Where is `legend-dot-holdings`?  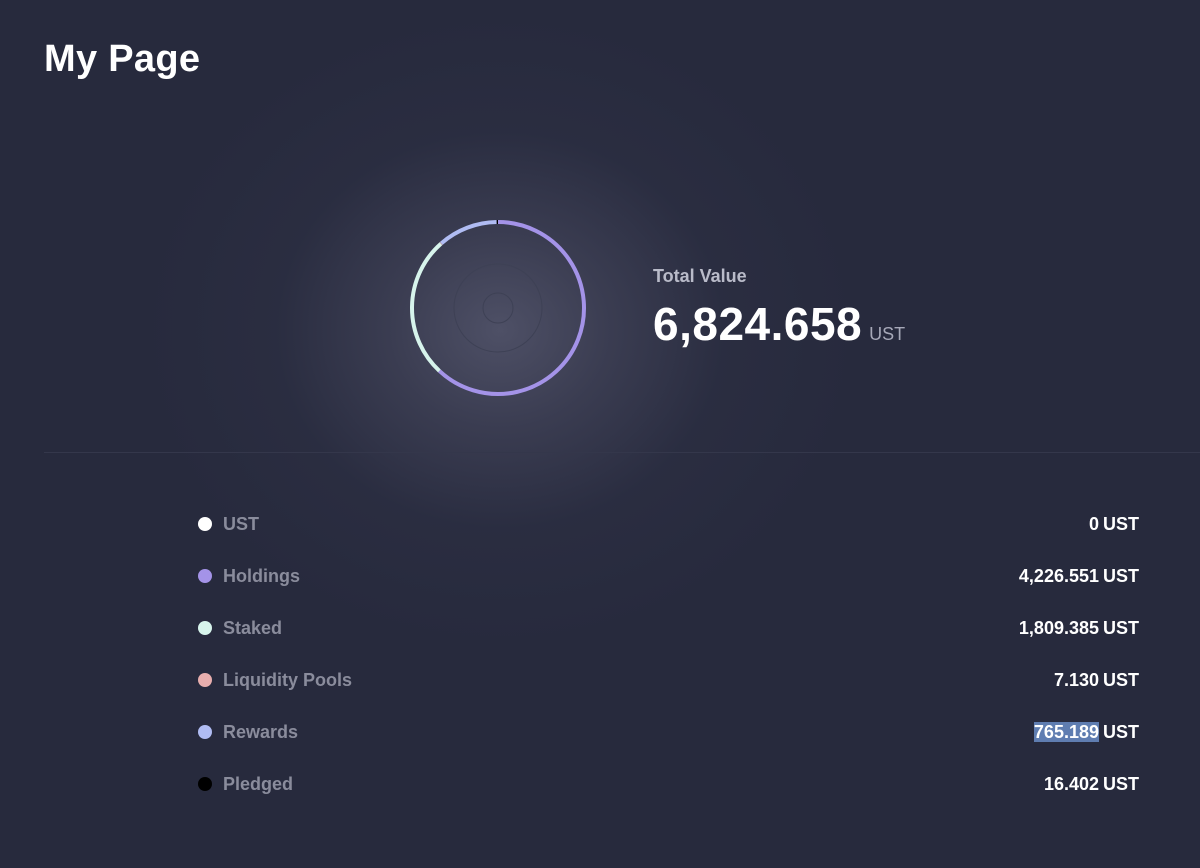
legend-dot-holdings is located at coordinates (205, 576).